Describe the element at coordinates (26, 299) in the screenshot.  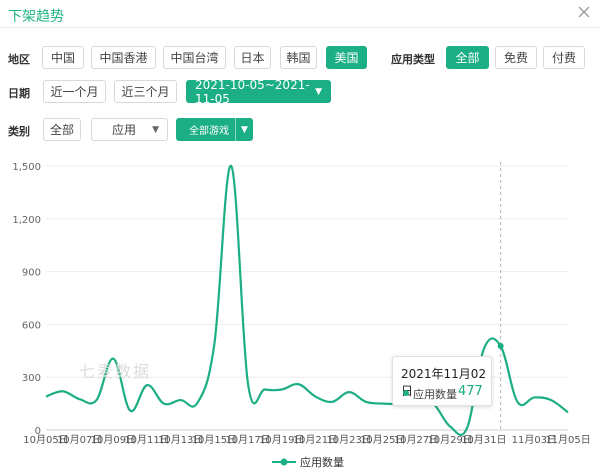
I see `y-axis-ticks: 03006009001,2001,500` at that location.